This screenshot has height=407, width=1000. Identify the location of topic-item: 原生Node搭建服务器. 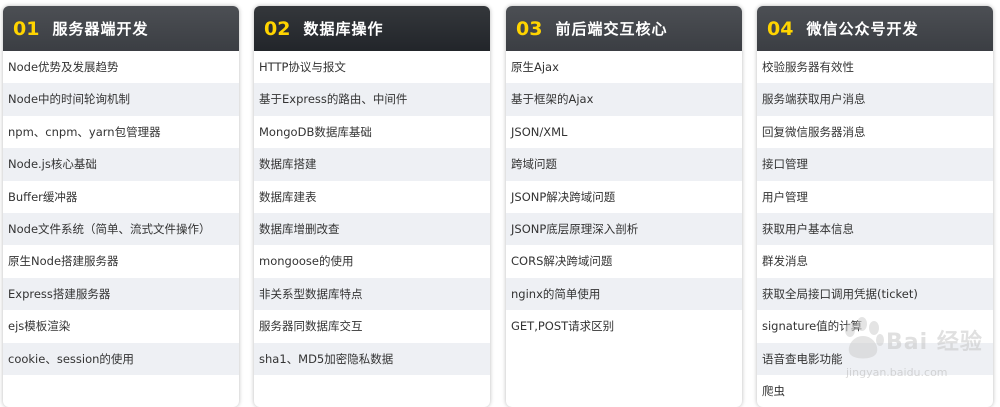
(63, 261).